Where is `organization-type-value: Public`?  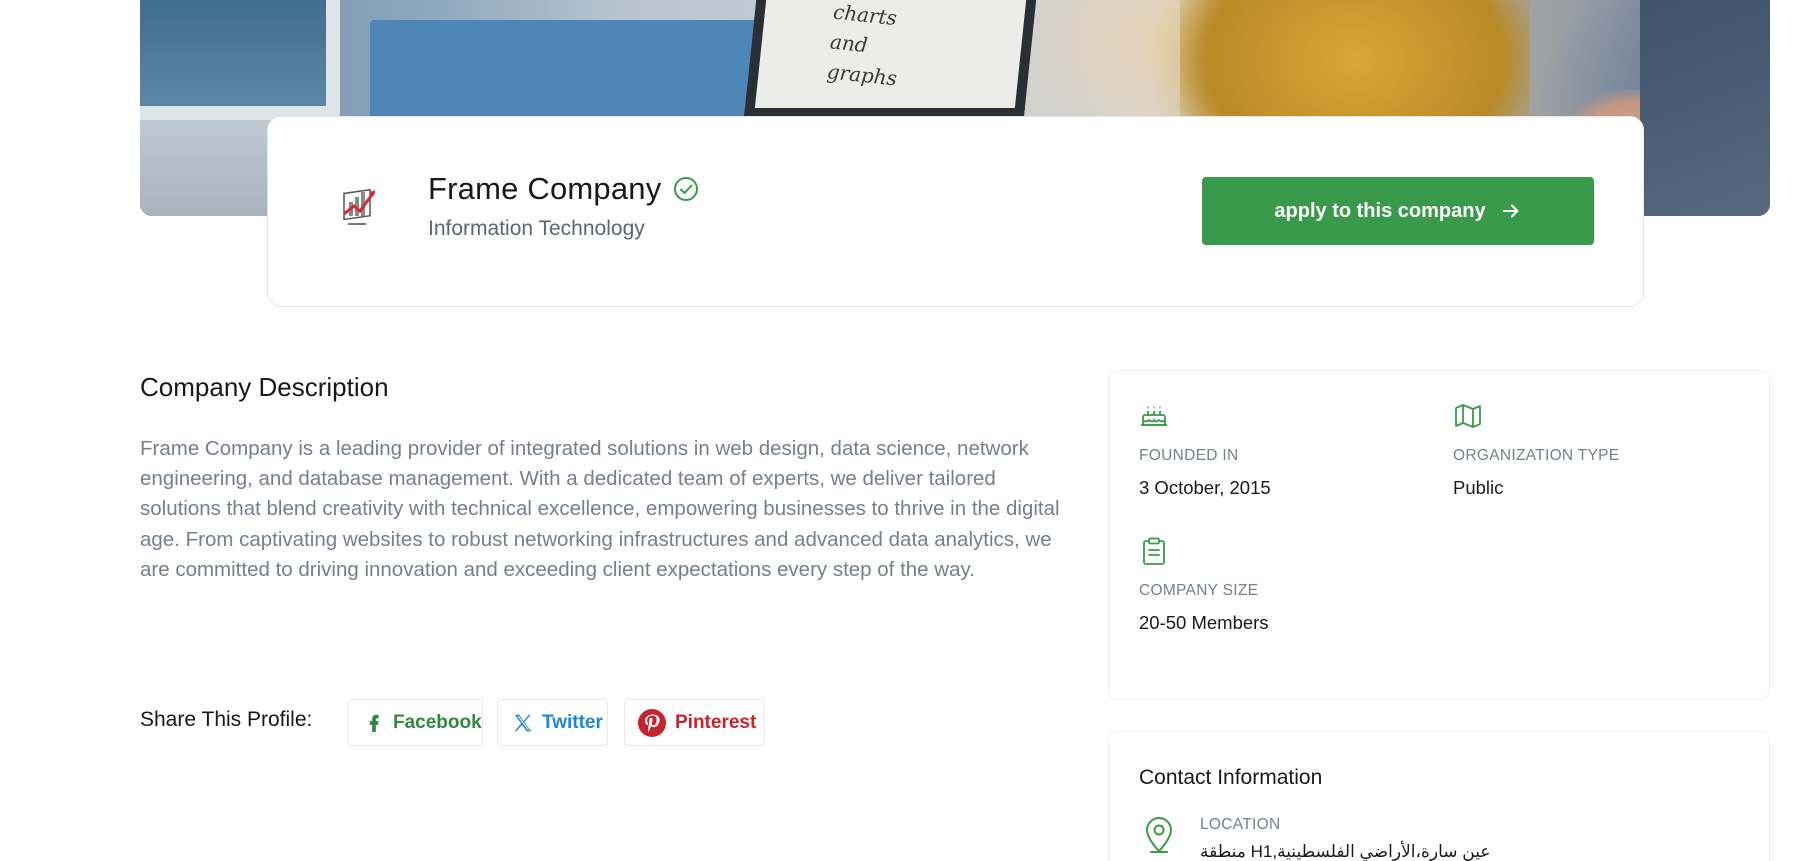
organization-type-value: Public is located at coordinates (1478, 487).